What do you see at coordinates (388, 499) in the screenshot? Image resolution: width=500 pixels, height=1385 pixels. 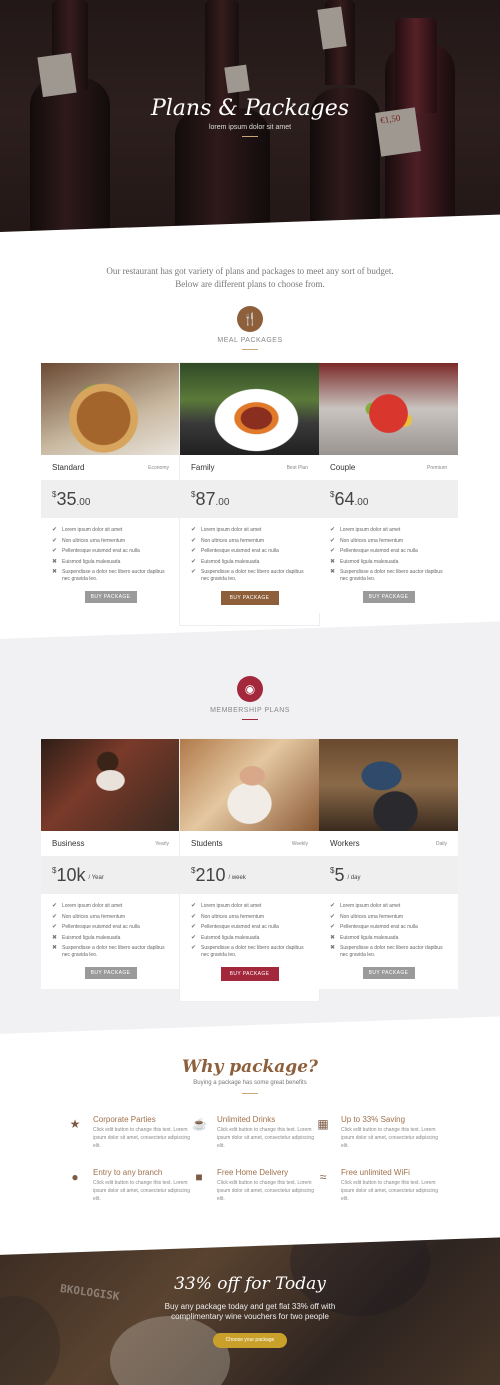 I see `plan-price: $ 64 .00` at bounding box center [388, 499].